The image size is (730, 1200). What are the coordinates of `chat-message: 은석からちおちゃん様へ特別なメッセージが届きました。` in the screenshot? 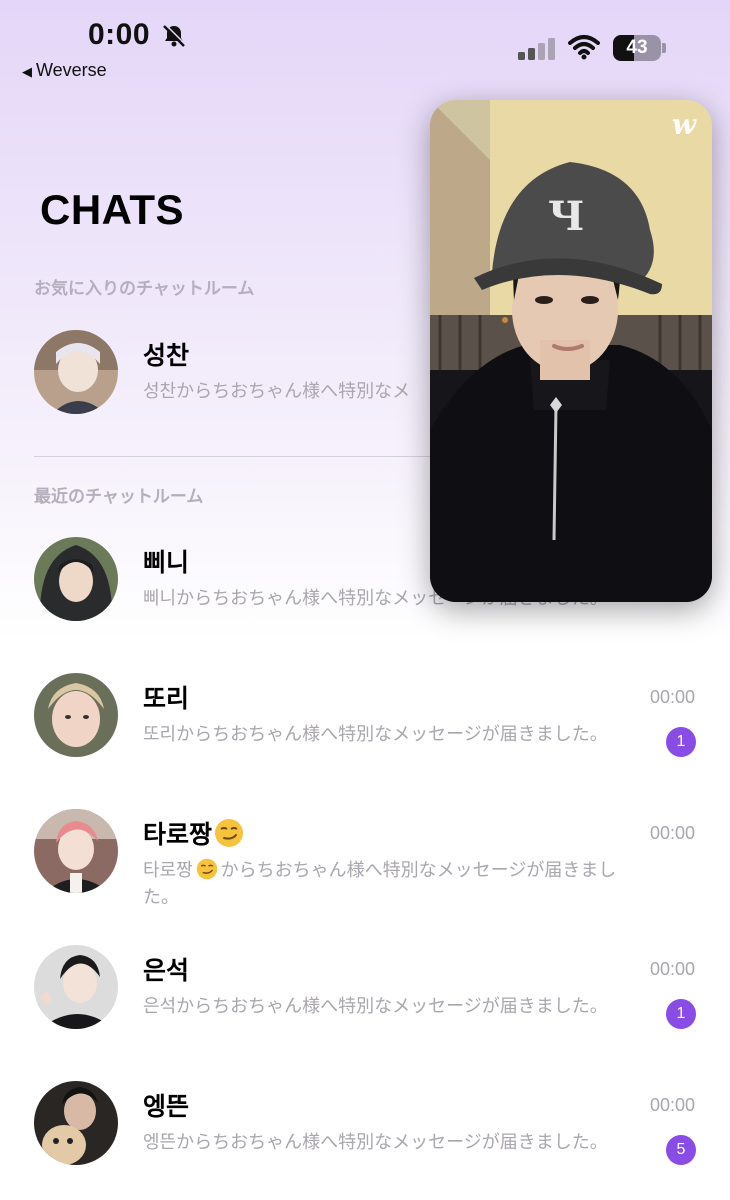 It's located at (375, 1006).